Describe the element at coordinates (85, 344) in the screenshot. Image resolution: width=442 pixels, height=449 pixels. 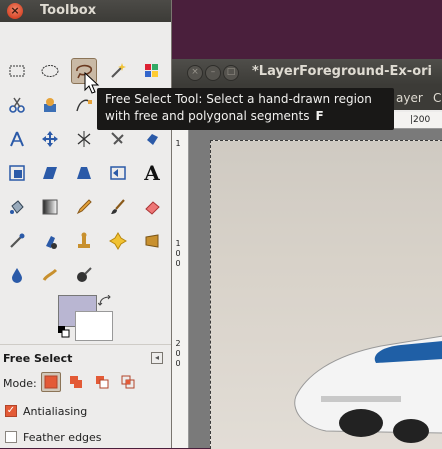
I see `options-divider` at that location.